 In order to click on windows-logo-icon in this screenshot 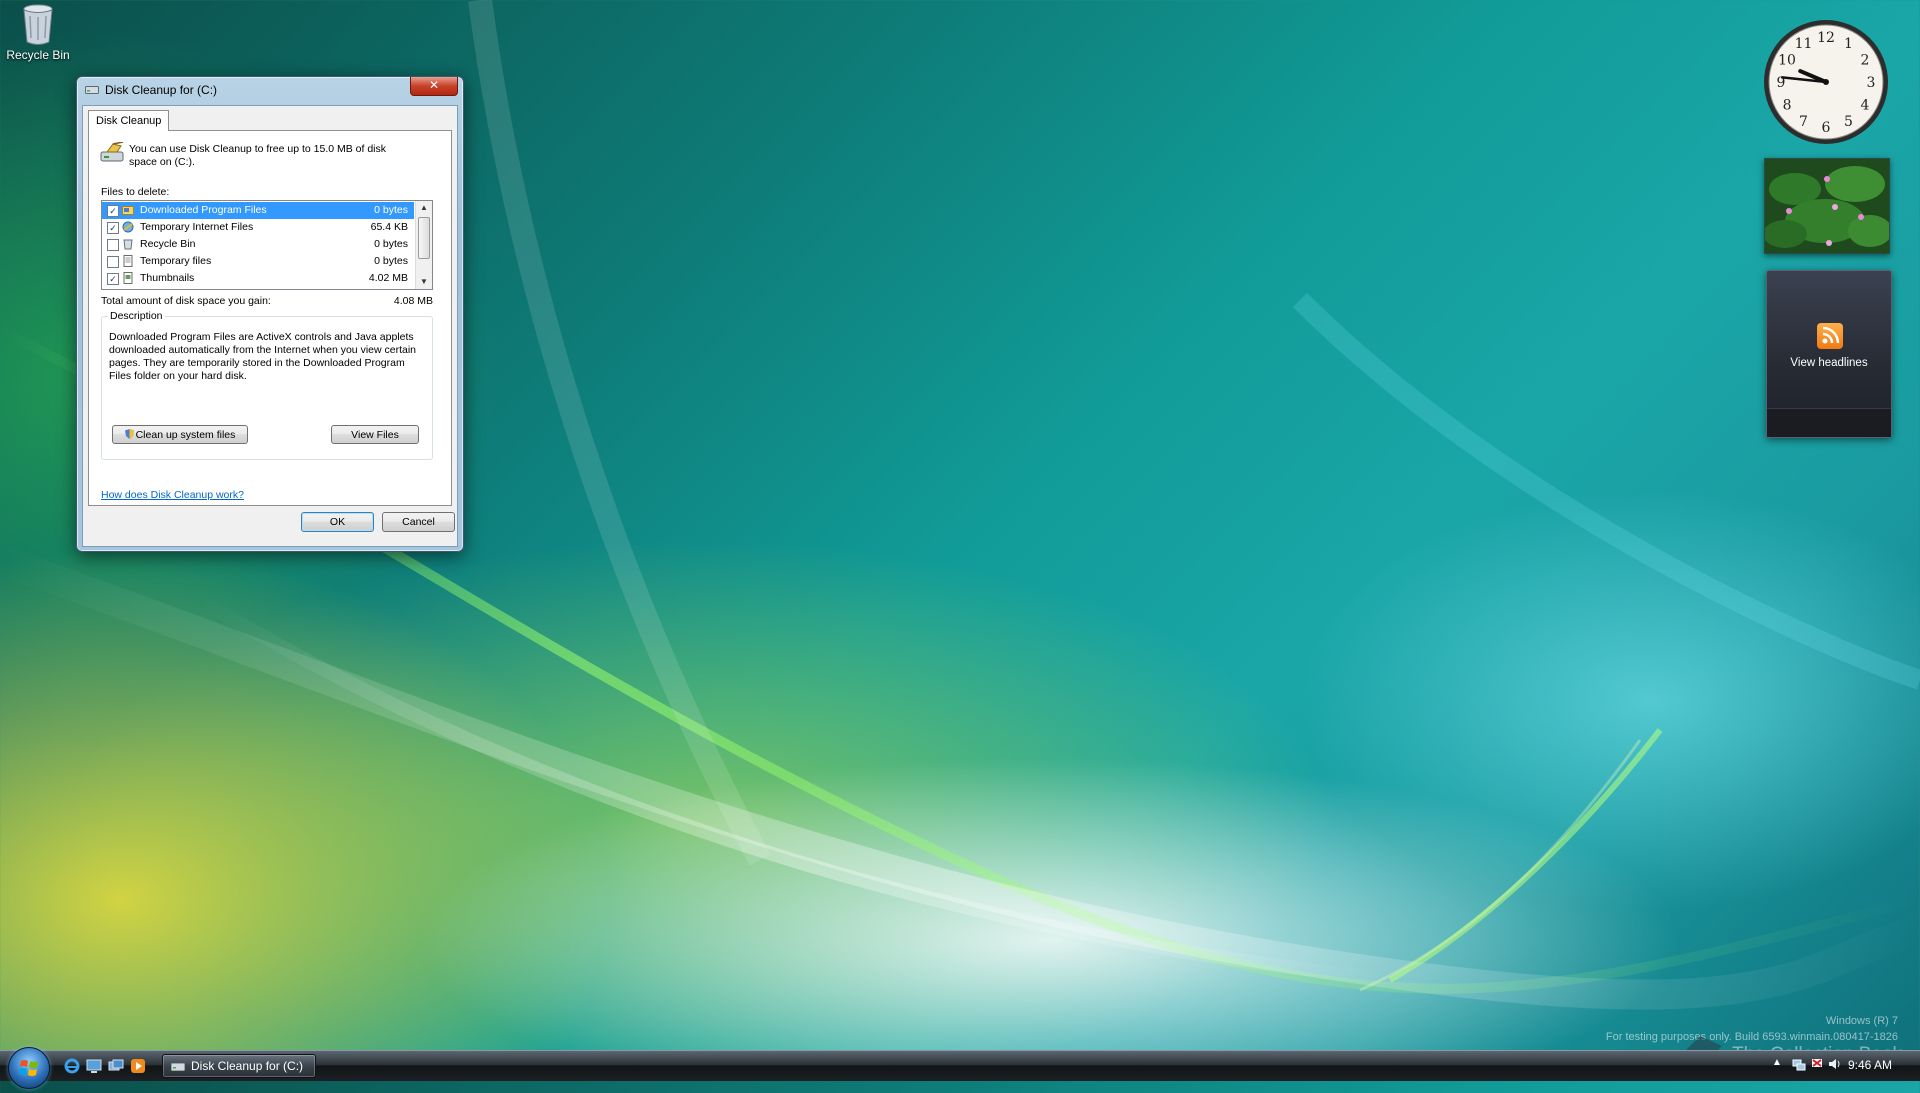, I will do `click(28, 1068)`.